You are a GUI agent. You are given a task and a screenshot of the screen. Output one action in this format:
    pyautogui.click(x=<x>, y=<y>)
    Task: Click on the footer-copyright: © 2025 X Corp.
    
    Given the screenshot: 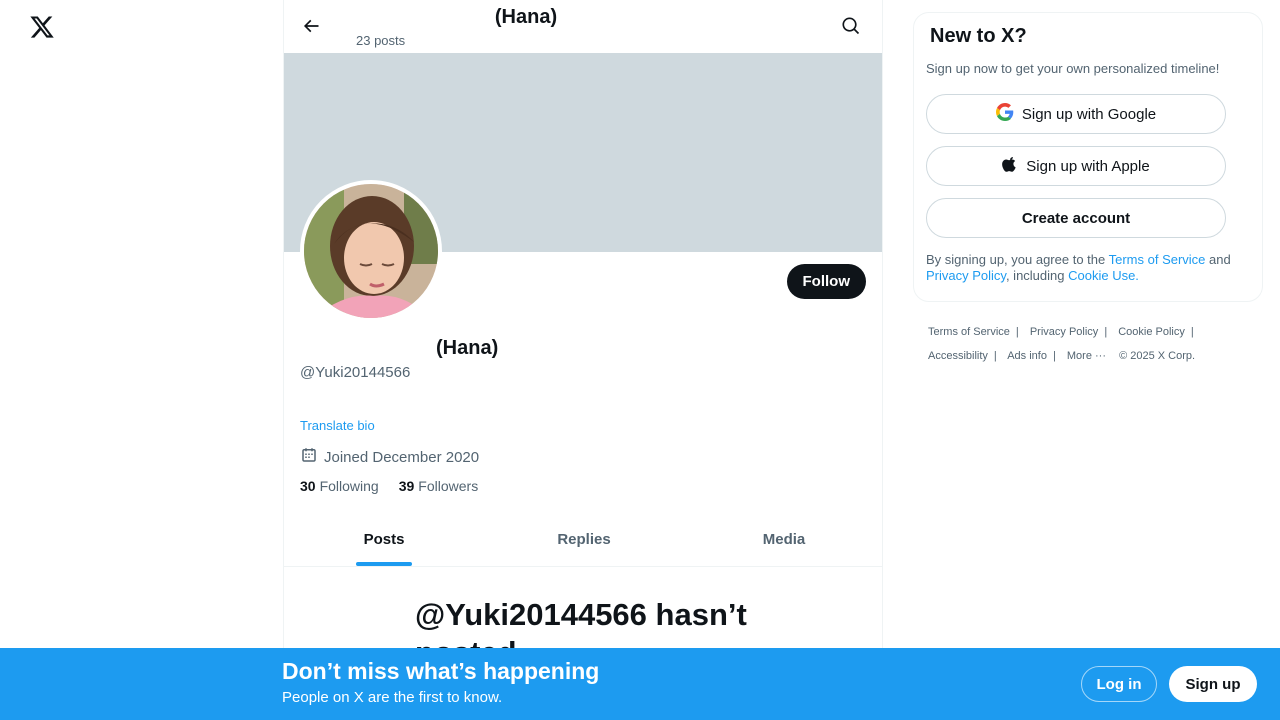 What is the action you would take?
    pyautogui.click(x=1157, y=356)
    